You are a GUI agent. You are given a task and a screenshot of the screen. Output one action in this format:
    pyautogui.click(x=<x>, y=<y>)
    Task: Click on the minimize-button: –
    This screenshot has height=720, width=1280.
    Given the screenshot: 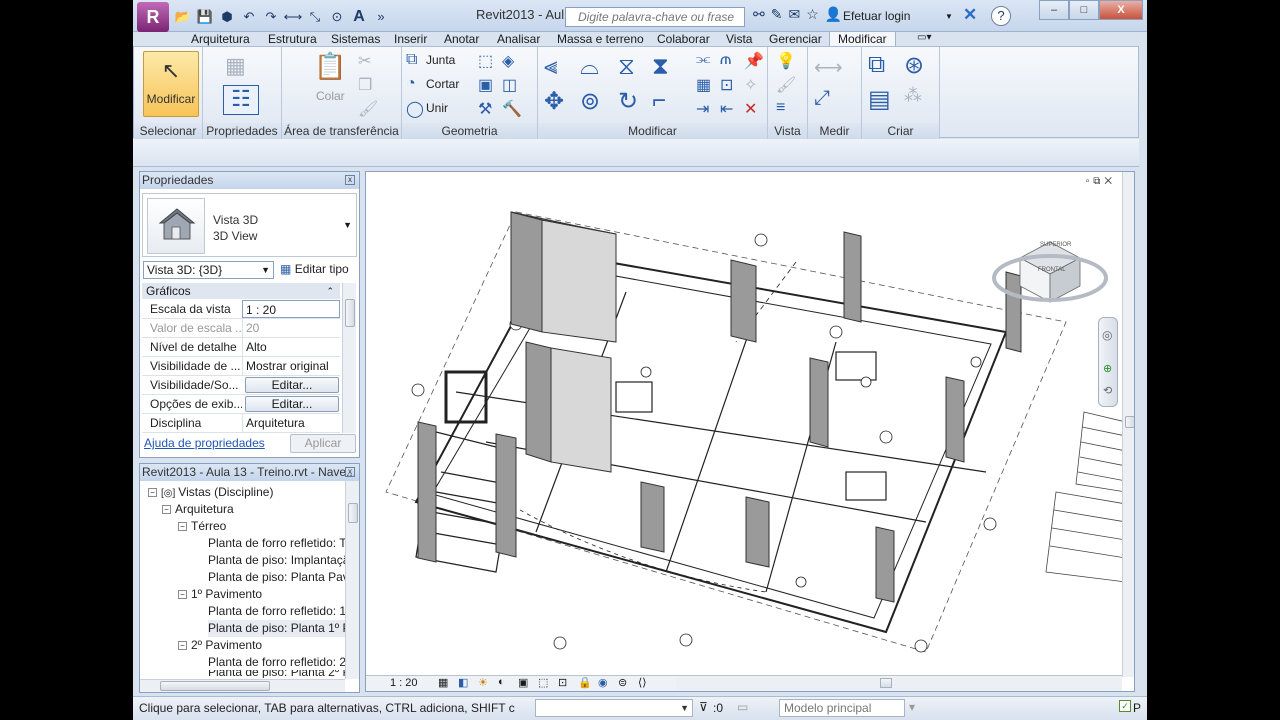 What is the action you would take?
    pyautogui.click(x=1054, y=10)
    